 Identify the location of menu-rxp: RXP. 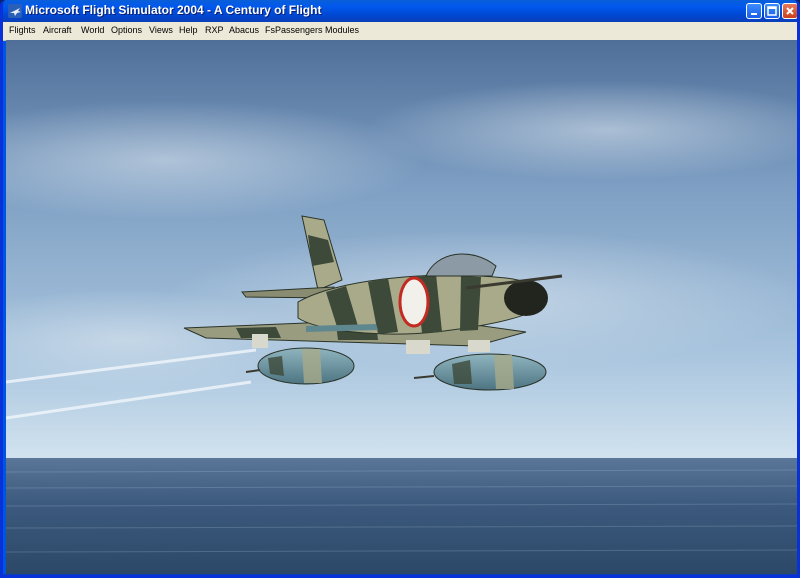
(214, 30).